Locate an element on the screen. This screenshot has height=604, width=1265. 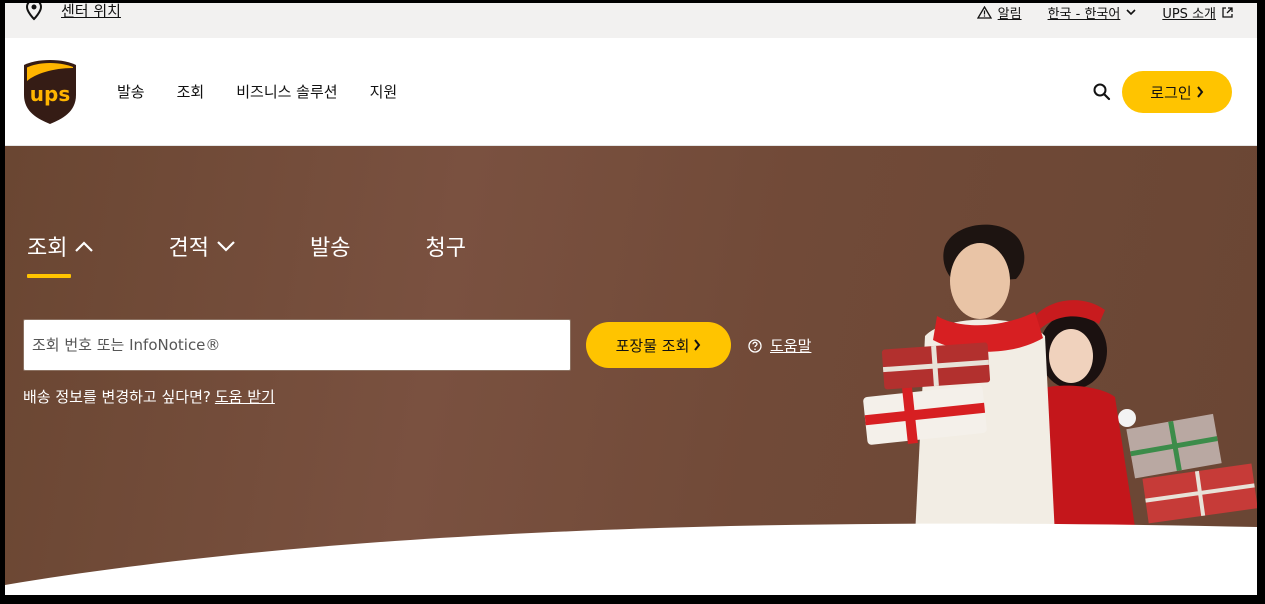
help-label: 도움말 is located at coordinates (791, 346).